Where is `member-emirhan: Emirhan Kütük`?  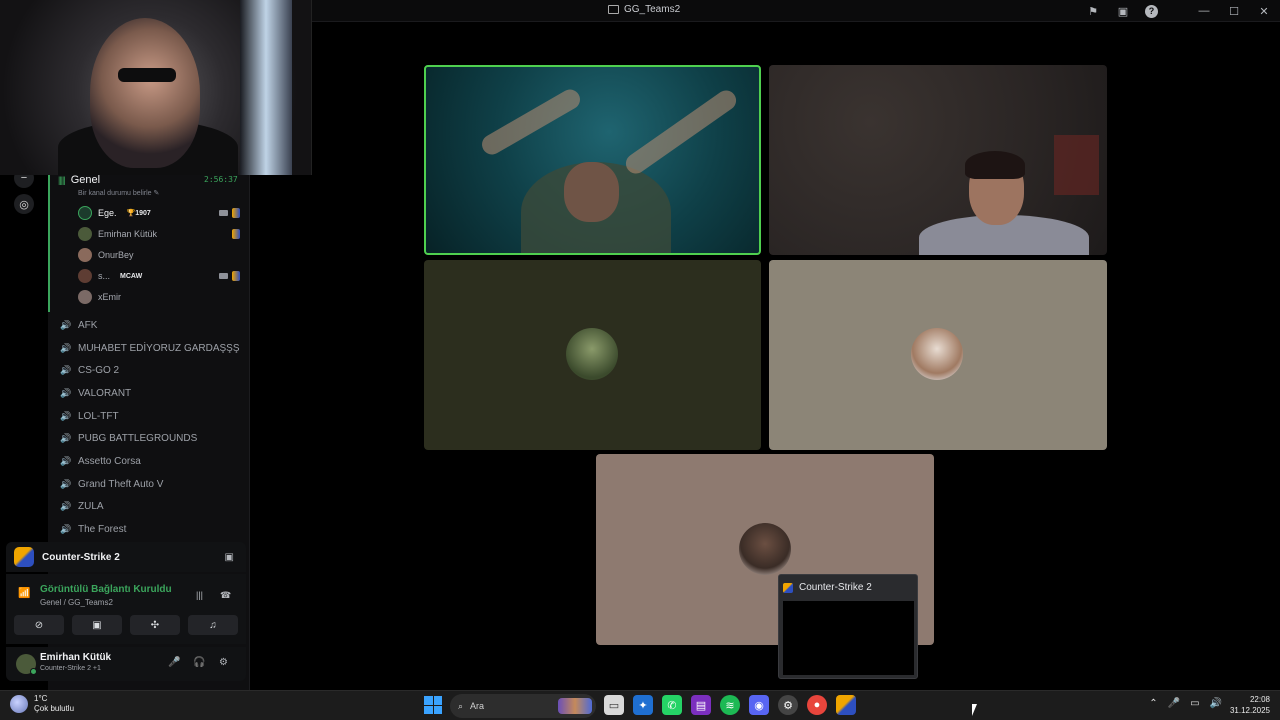
member-emirhan: Emirhan Kütük is located at coordinates (159, 234).